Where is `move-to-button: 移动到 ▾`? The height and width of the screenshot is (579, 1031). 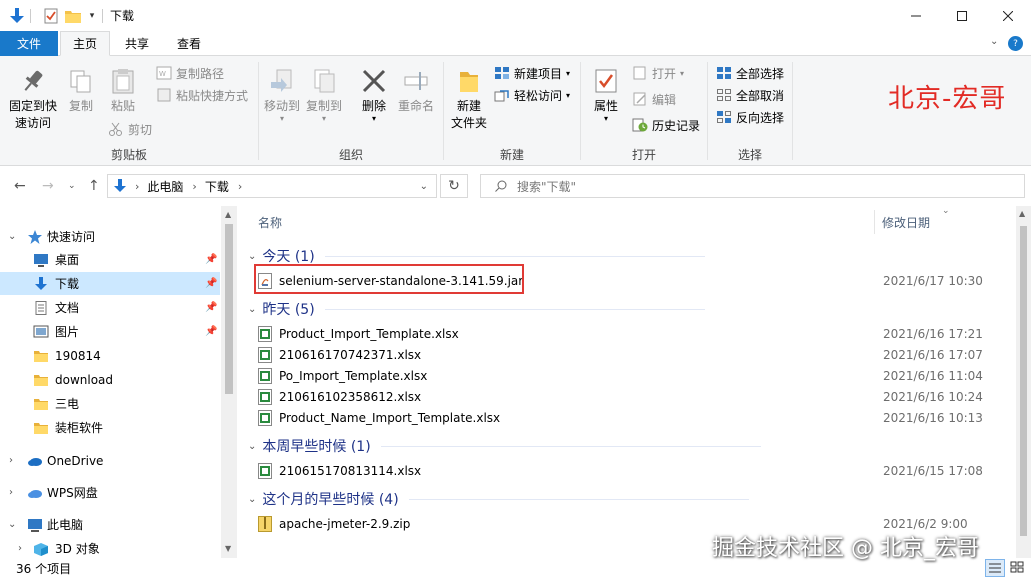
move-to-button: 移动到 ▾ is located at coordinates (282, 95).